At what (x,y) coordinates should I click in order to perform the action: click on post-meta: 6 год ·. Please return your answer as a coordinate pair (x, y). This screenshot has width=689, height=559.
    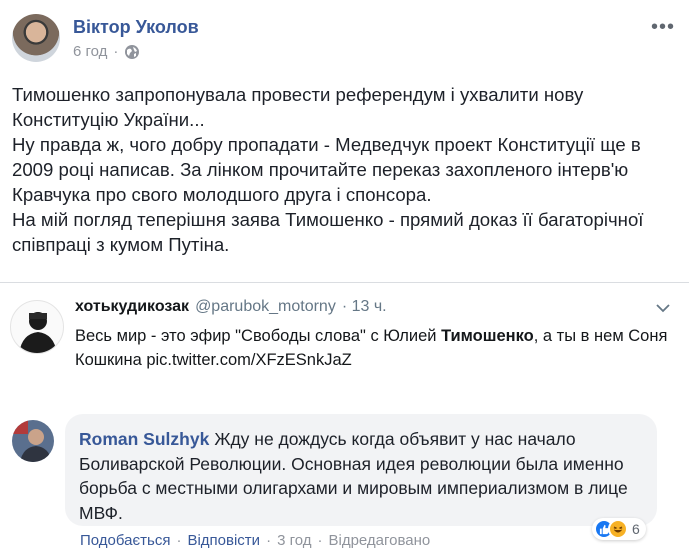
    Looking at the image, I should click on (106, 51).